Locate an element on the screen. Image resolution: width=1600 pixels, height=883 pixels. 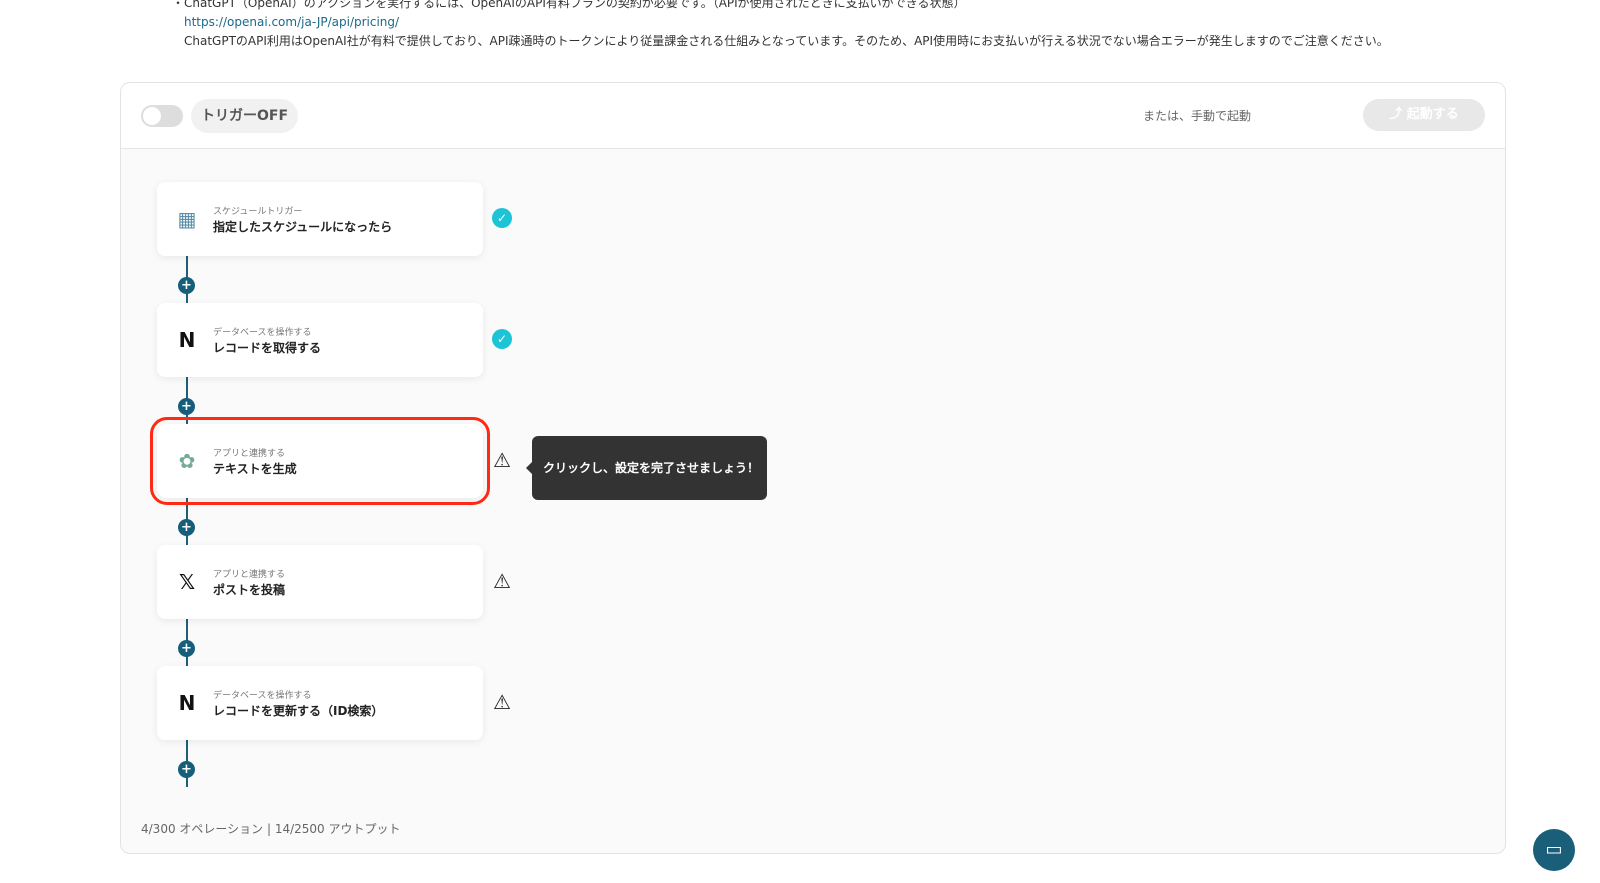
flow-step-card: N データベースを操作する レコードを取得する is located at coordinates (320, 340).